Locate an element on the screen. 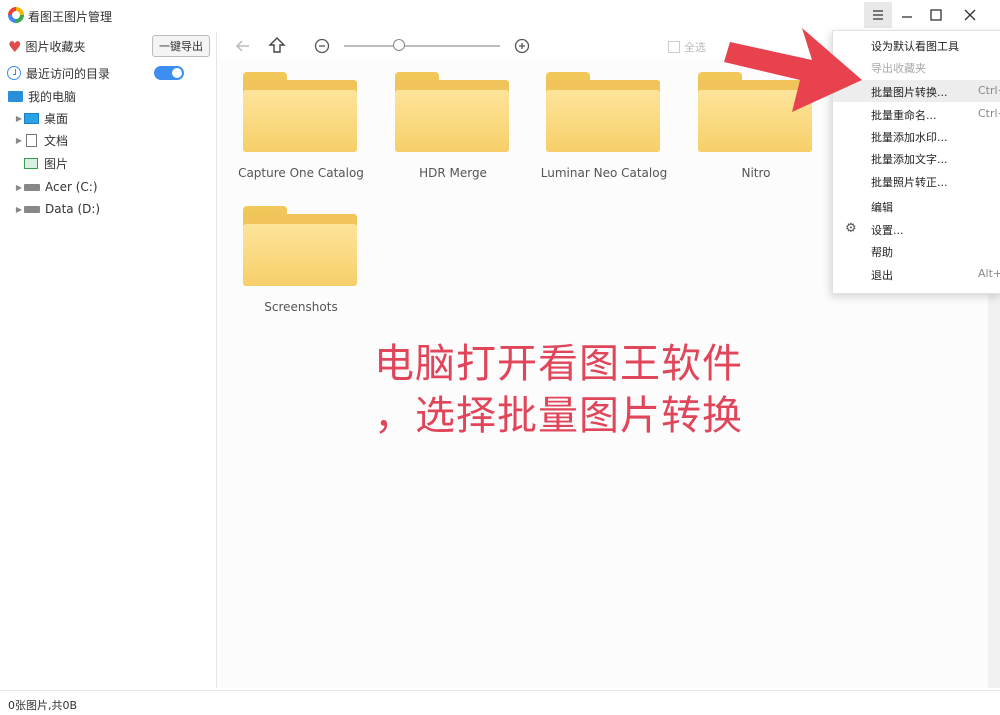  recent-toggle is located at coordinates (169, 73).